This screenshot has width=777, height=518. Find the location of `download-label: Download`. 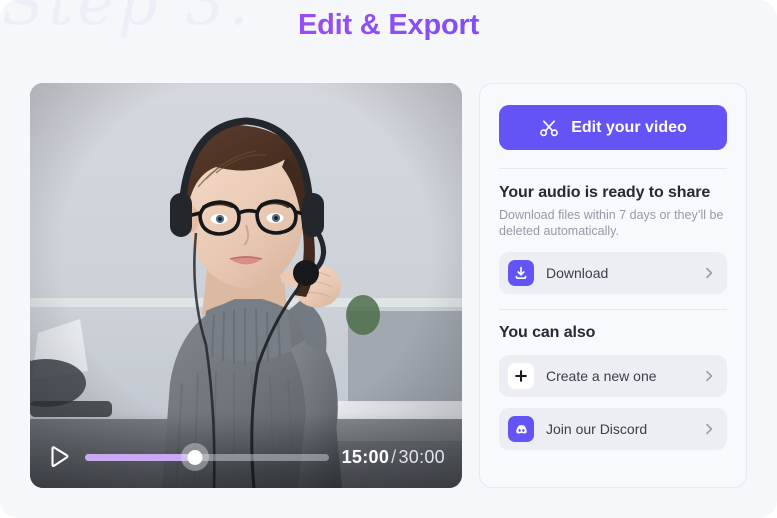

download-label: Download is located at coordinates (577, 273).